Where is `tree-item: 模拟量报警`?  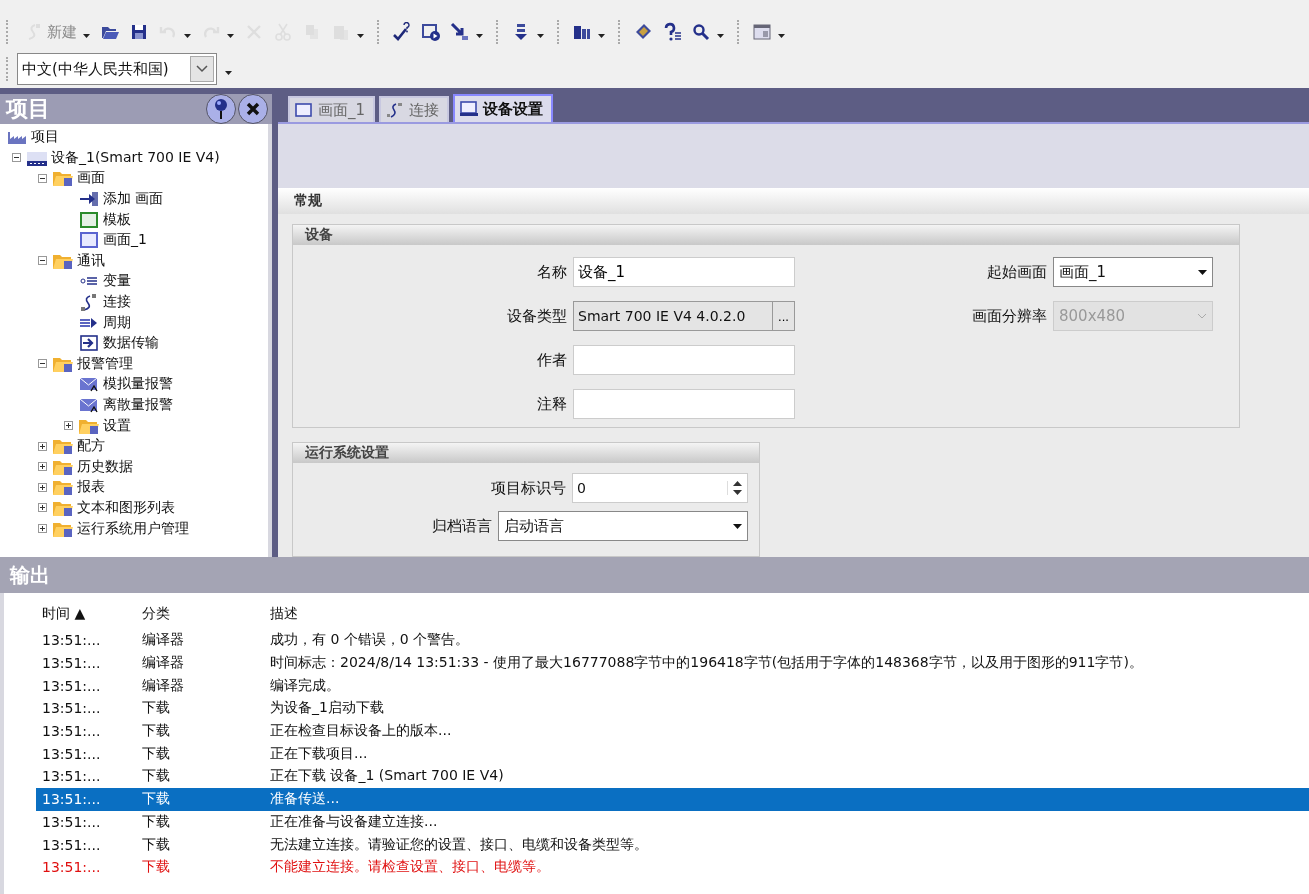
tree-item: 模拟量报警 is located at coordinates (138, 384).